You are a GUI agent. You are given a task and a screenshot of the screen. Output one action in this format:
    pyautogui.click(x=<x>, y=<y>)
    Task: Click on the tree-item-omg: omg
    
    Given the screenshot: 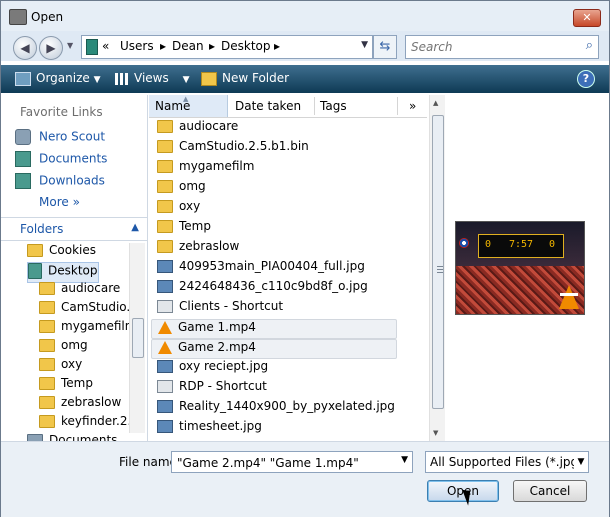 What is the action you would take?
    pyautogui.click(x=63, y=347)
    